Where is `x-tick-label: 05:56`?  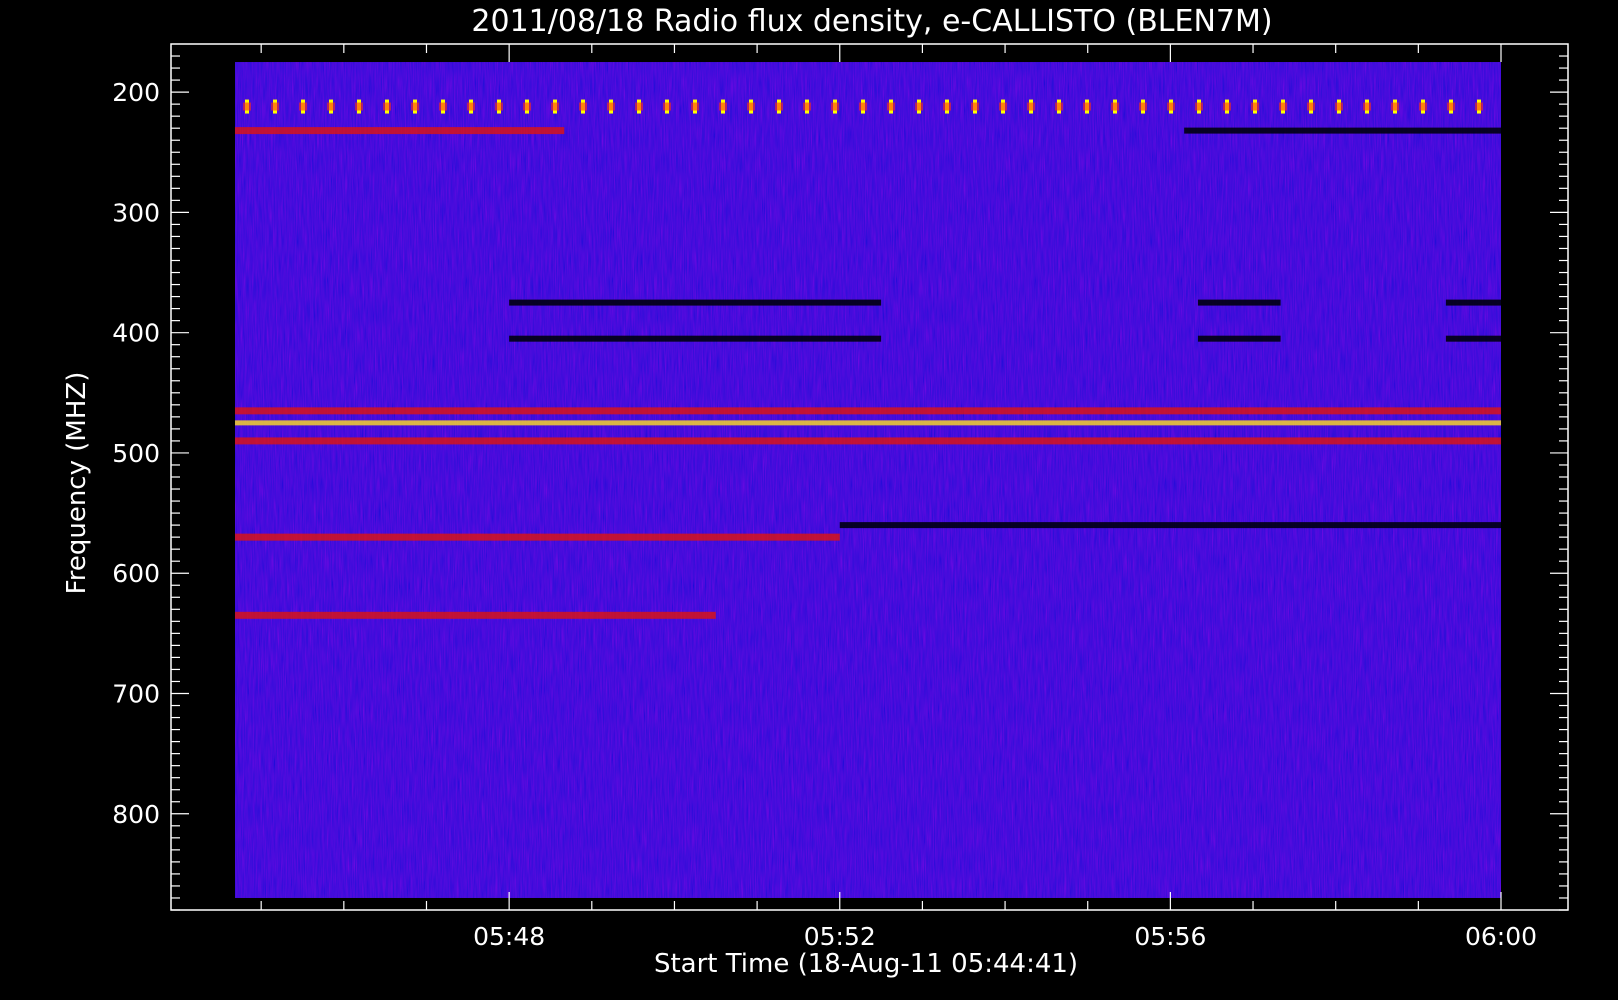 x-tick-label: 05:56 is located at coordinates (1170, 936).